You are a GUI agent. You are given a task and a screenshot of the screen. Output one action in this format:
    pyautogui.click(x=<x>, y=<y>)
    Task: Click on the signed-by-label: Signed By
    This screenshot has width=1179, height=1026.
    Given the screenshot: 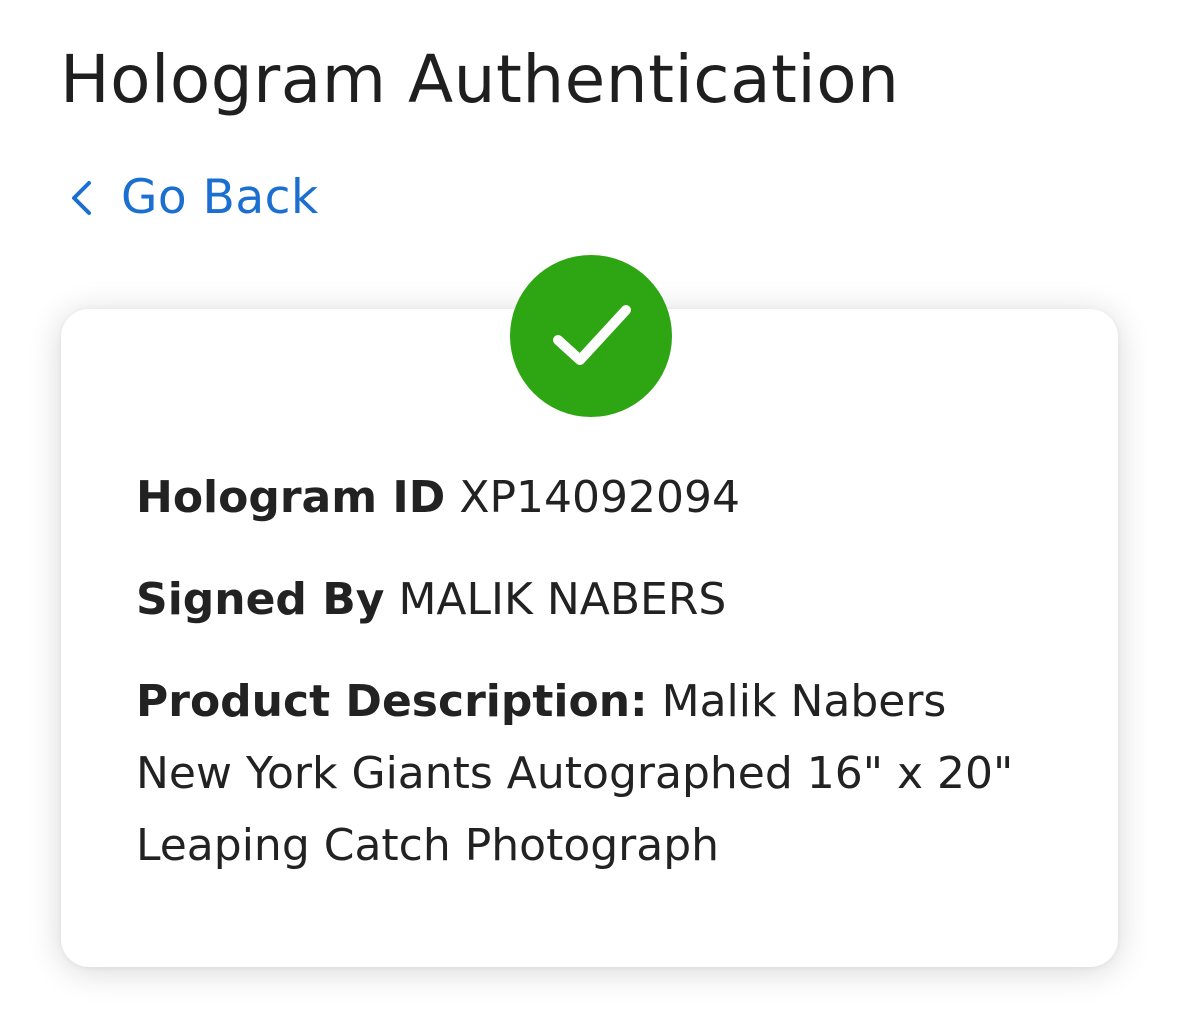 What is the action you would take?
    pyautogui.click(x=260, y=599)
    